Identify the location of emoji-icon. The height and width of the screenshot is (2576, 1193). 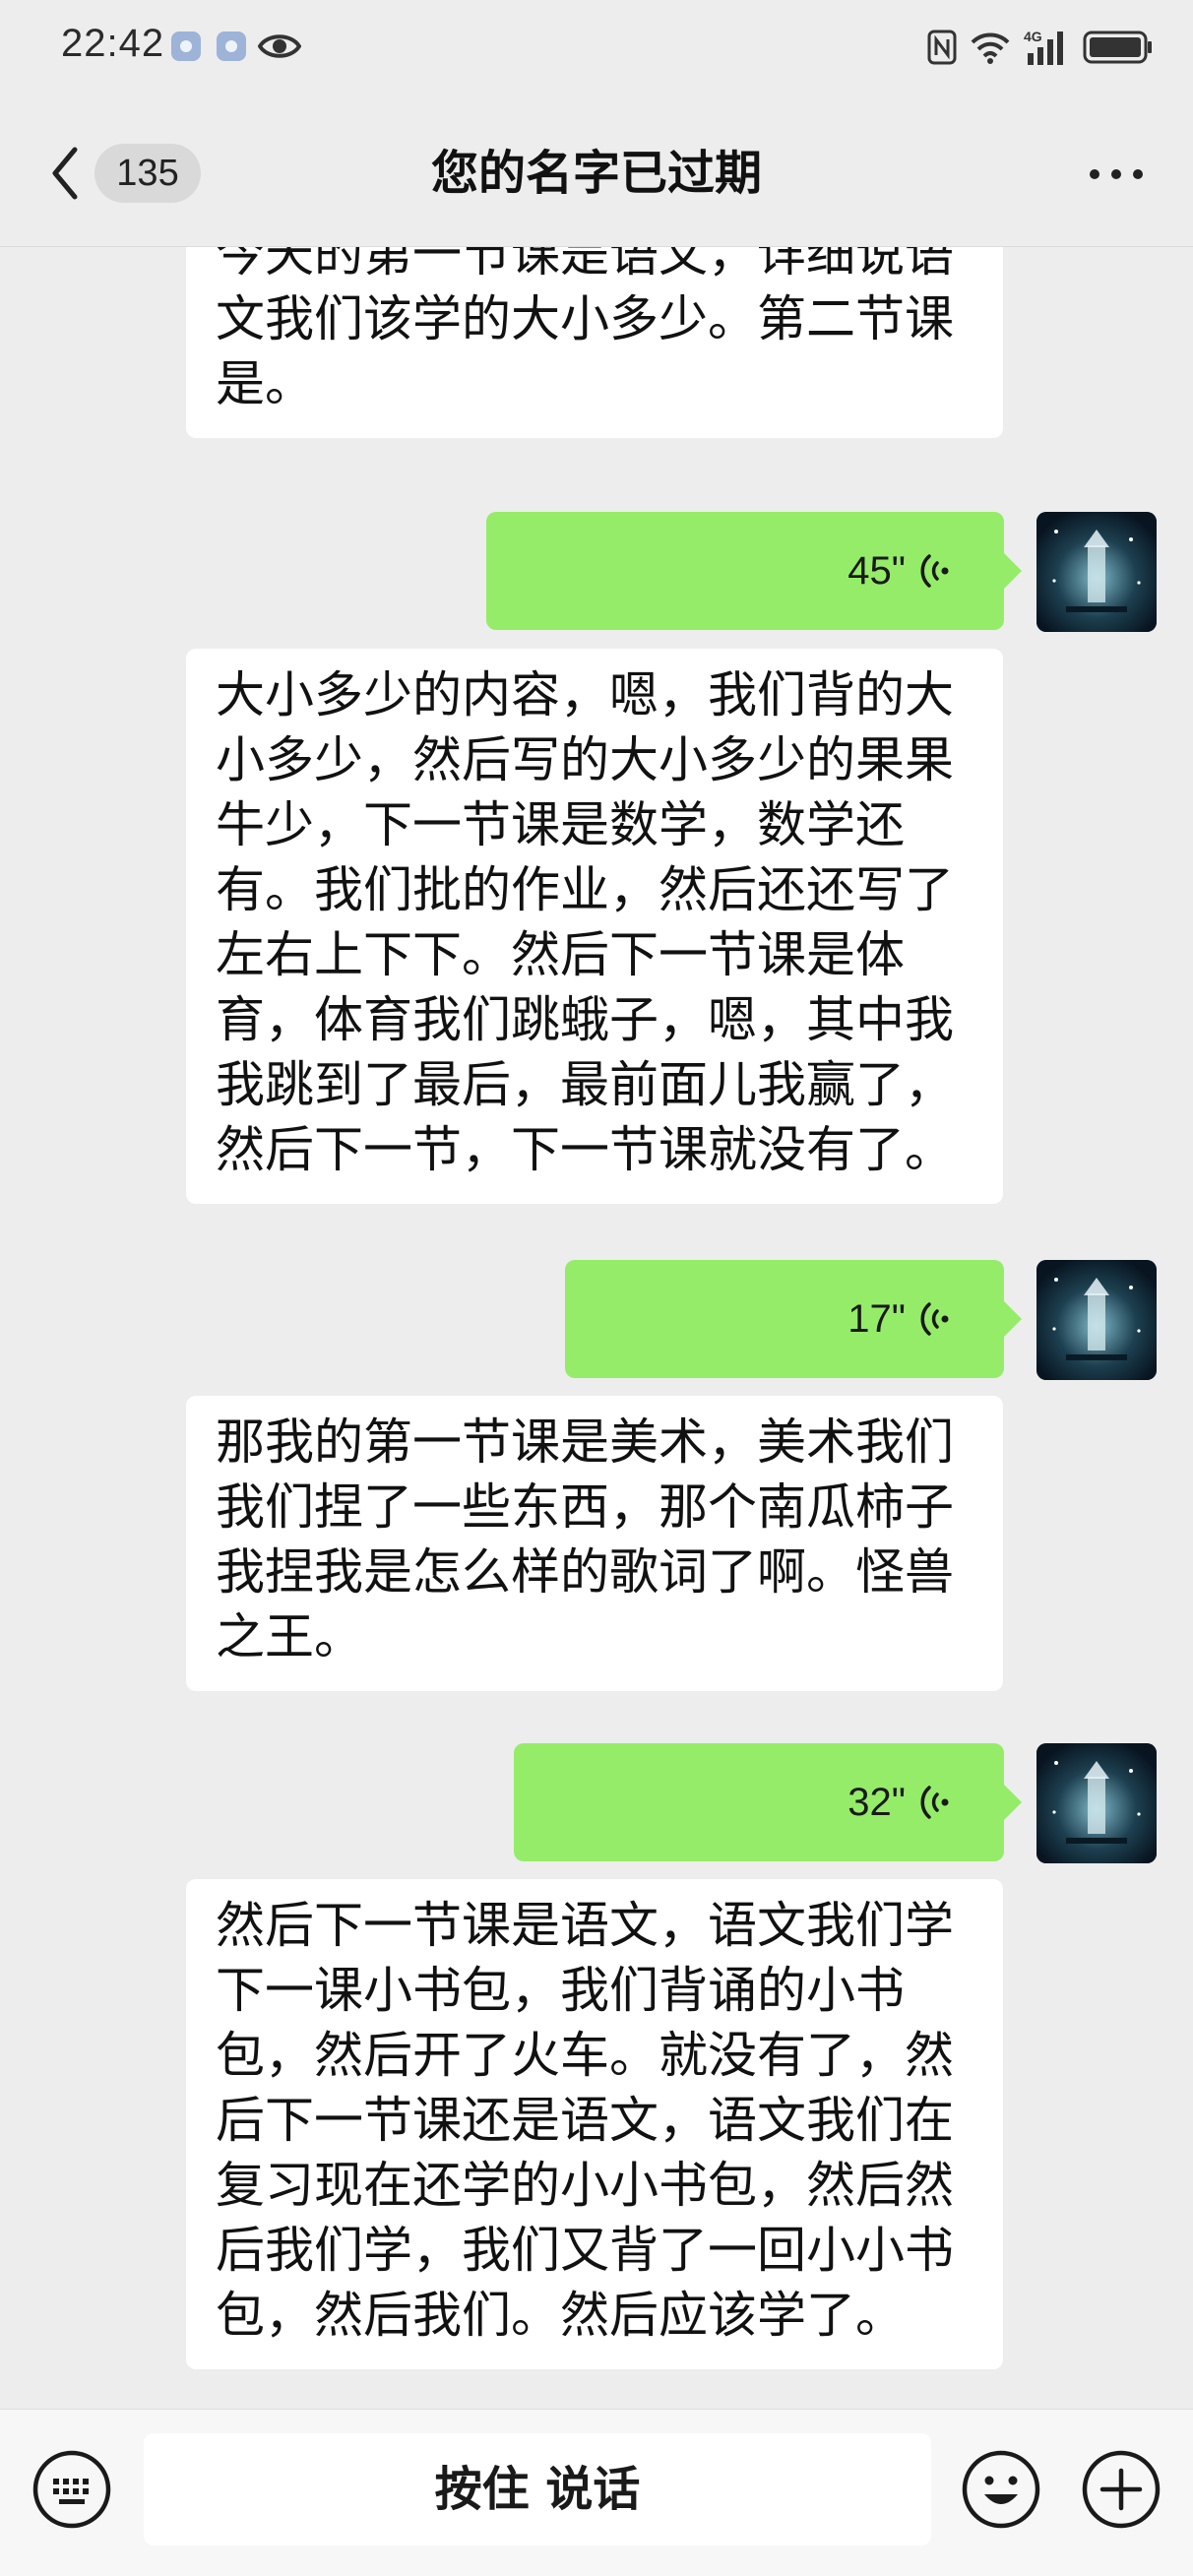
(1001, 2489).